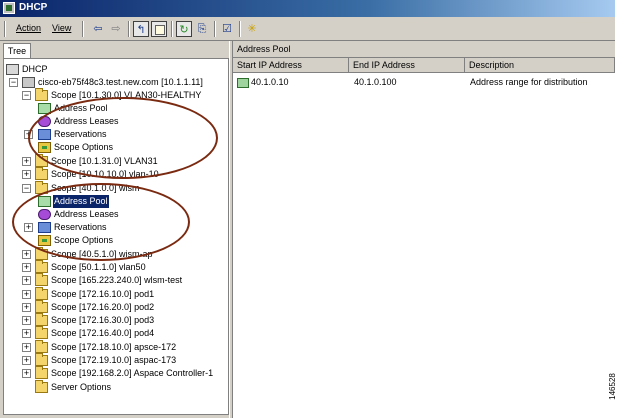  Describe the element at coordinates (307, 8) in the screenshot. I see `title-bar: DHCP` at that location.